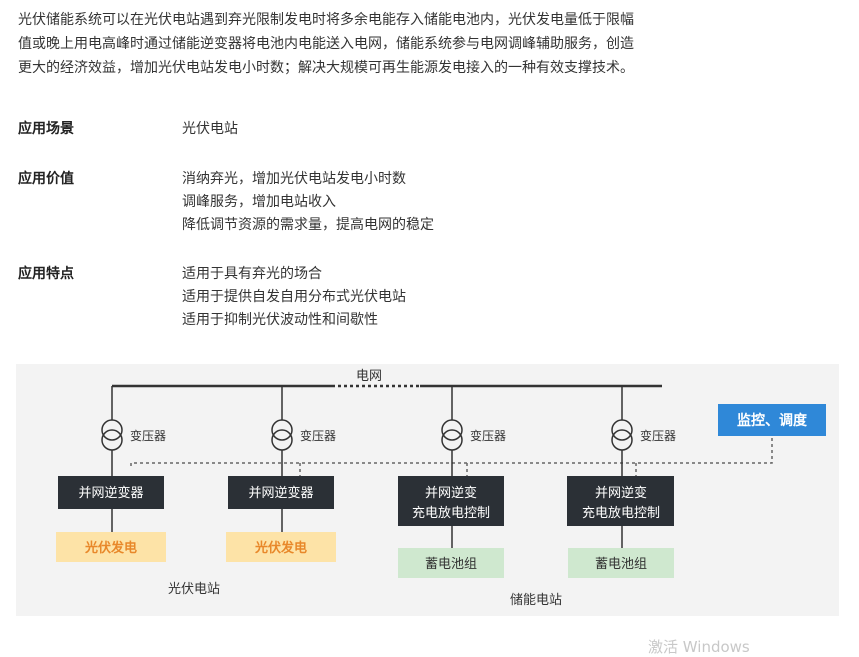 This screenshot has width=859, height=657. Describe the element at coordinates (369, 376) in the screenshot. I see `grid-label: 电网` at that location.